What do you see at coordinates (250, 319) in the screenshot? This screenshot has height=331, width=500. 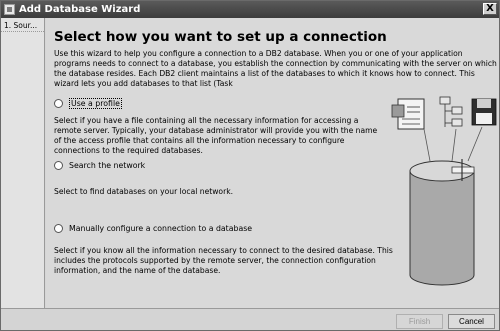 I see `wizard-footer: Finish Cancel` at bounding box center [250, 319].